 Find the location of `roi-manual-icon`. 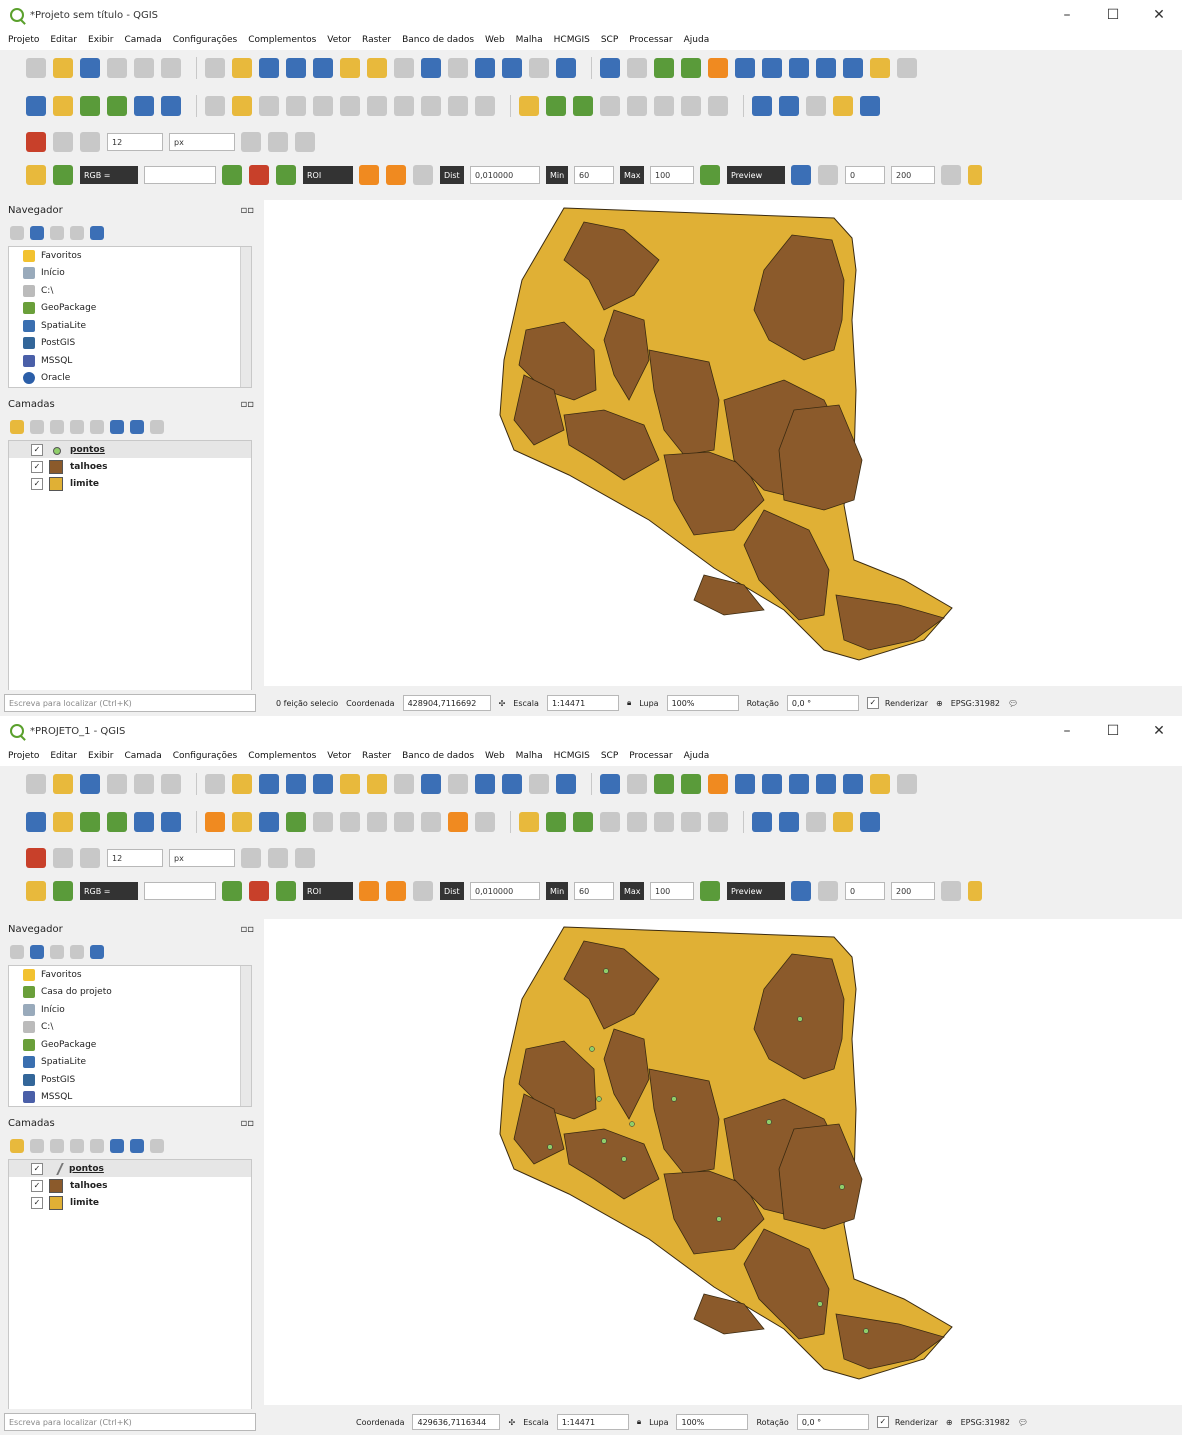

roi-manual-icon is located at coordinates (259, 175).